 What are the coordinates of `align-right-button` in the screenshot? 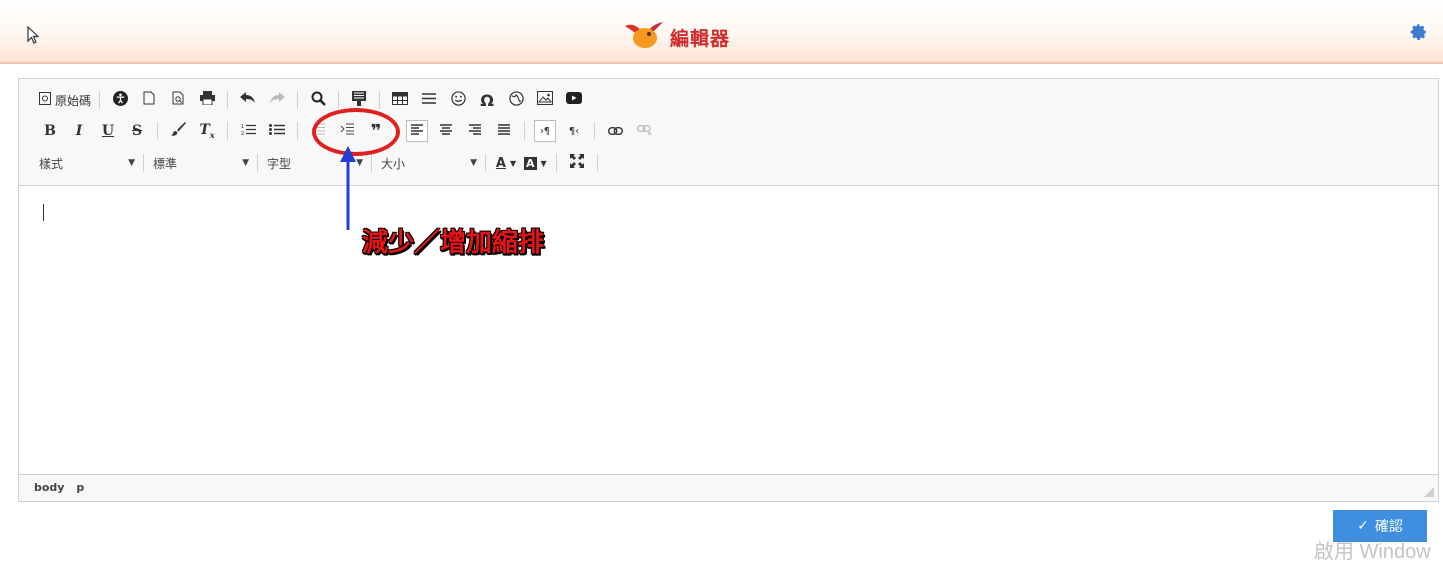 It's located at (475, 131).